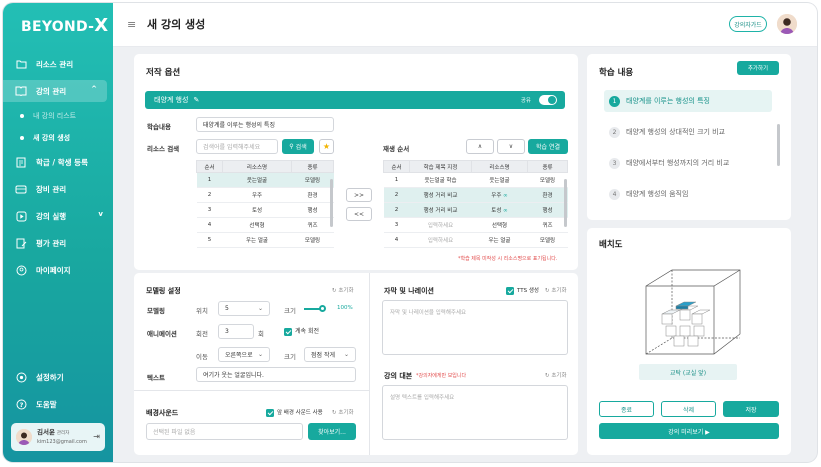 Image resolution: width=821 pixels, height=467 pixels. Describe the element at coordinates (343, 412) in the screenshot. I see `bgsound-reset: ↻ 초기화` at that location.